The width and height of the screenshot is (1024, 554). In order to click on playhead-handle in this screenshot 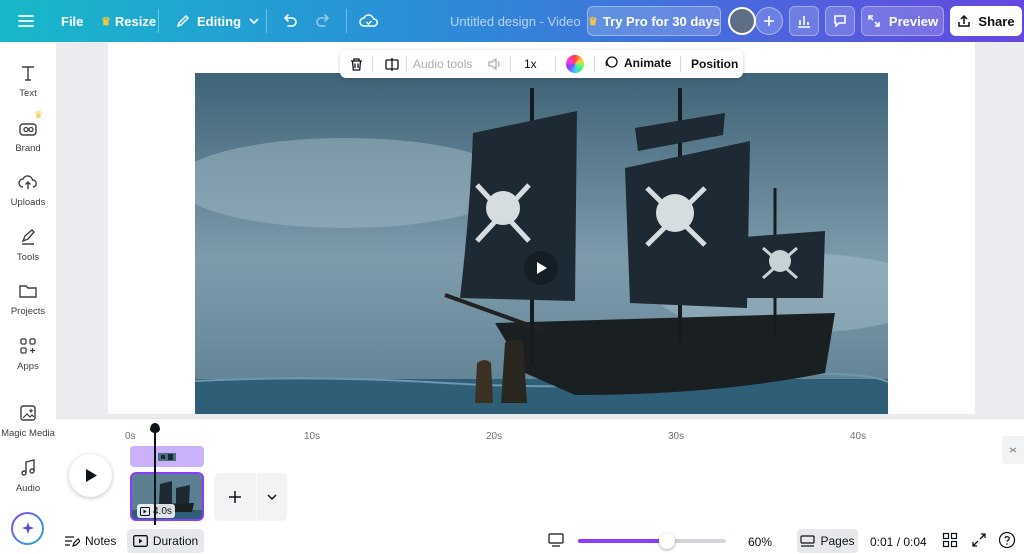, I will do `click(155, 428)`.